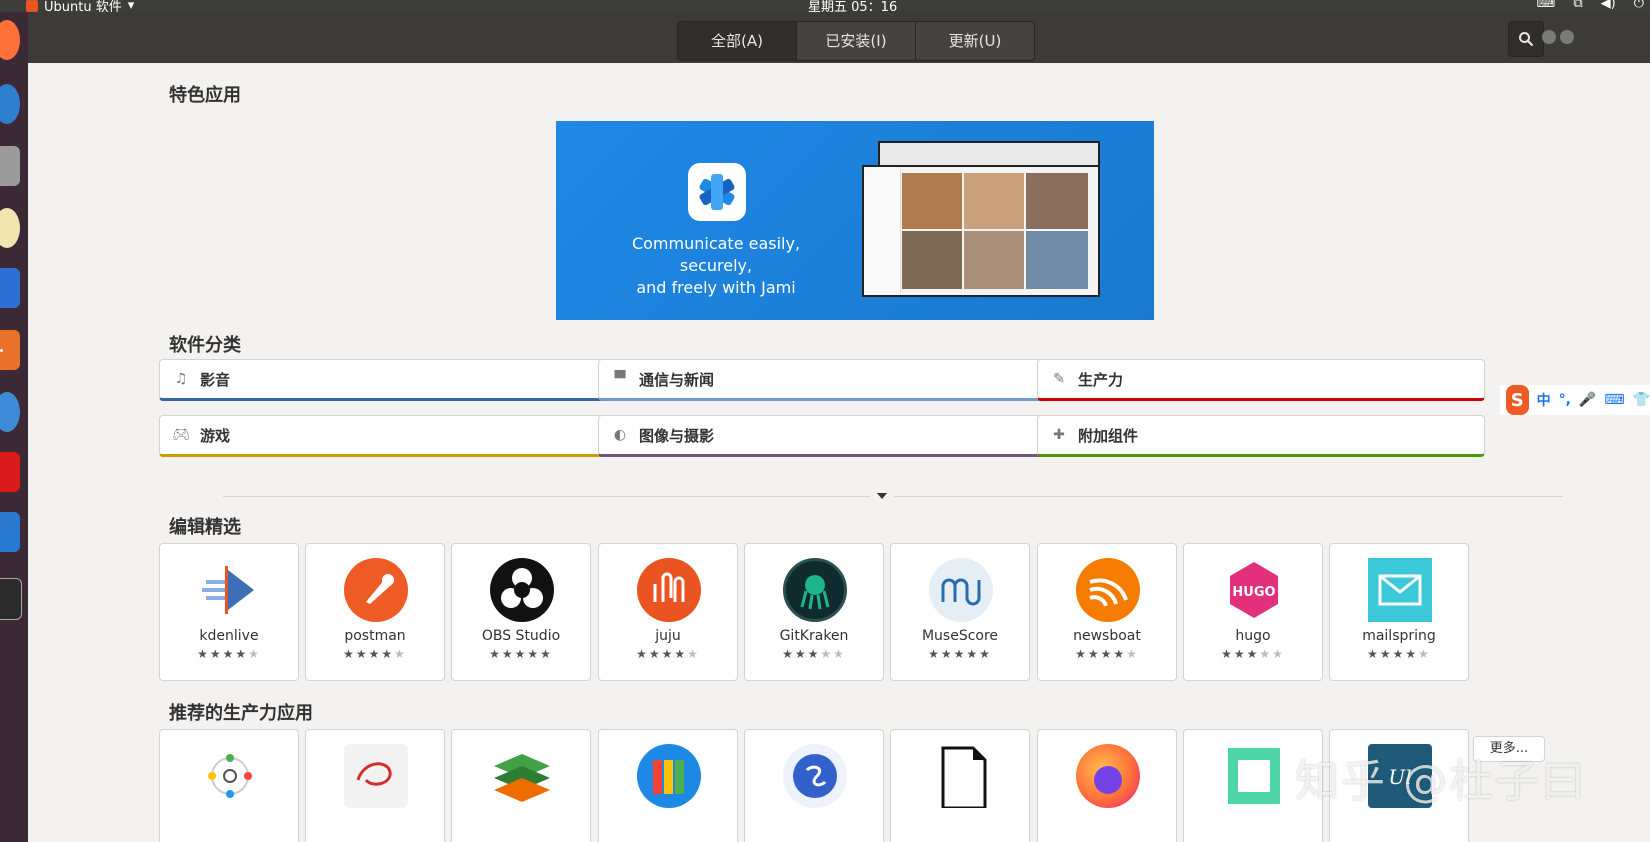 The image size is (1650, 842). I want to click on terminal-dock-icon, so click(11, 599).